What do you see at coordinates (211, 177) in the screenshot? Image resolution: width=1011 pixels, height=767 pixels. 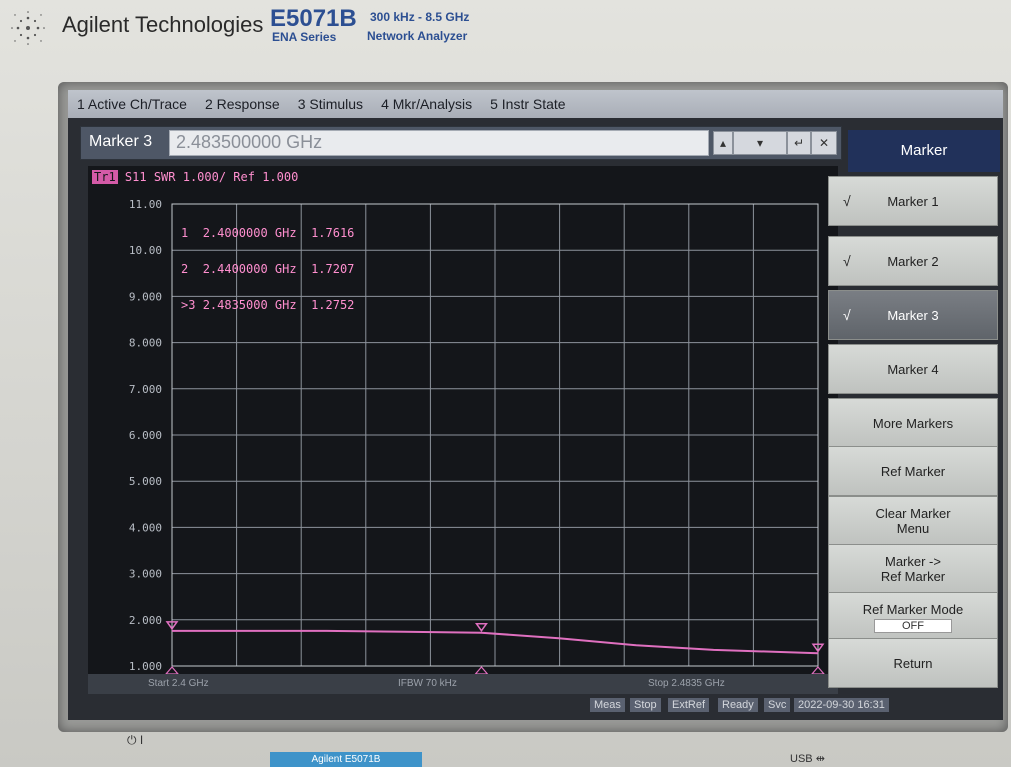 I see `trace-header-text: S11 SWR 1.000/ Ref 1.000` at bounding box center [211, 177].